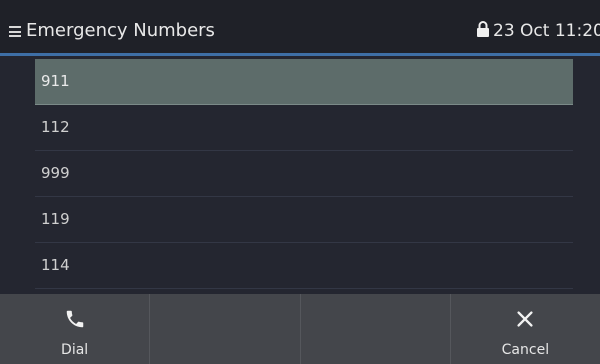 This screenshot has height=364, width=600. What do you see at coordinates (546, 31) in the screenshot?
I see `date-time: 23 Oct 11:20` at bounding box center [546, 31].